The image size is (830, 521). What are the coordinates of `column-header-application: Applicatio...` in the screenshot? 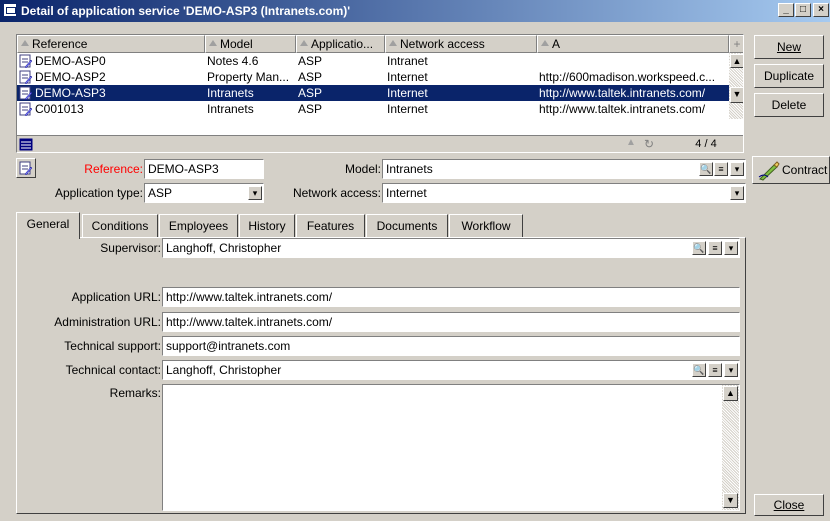 It's located at (340, 44).